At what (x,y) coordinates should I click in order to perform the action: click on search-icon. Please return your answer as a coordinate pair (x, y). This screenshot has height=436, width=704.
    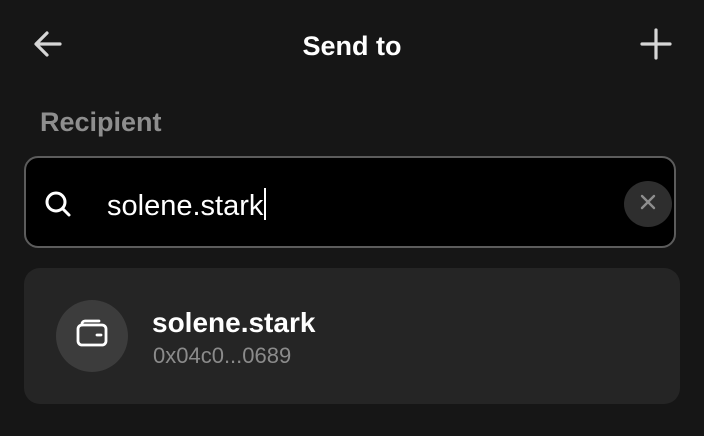
    Looking at the image, I should click on (58, 204).